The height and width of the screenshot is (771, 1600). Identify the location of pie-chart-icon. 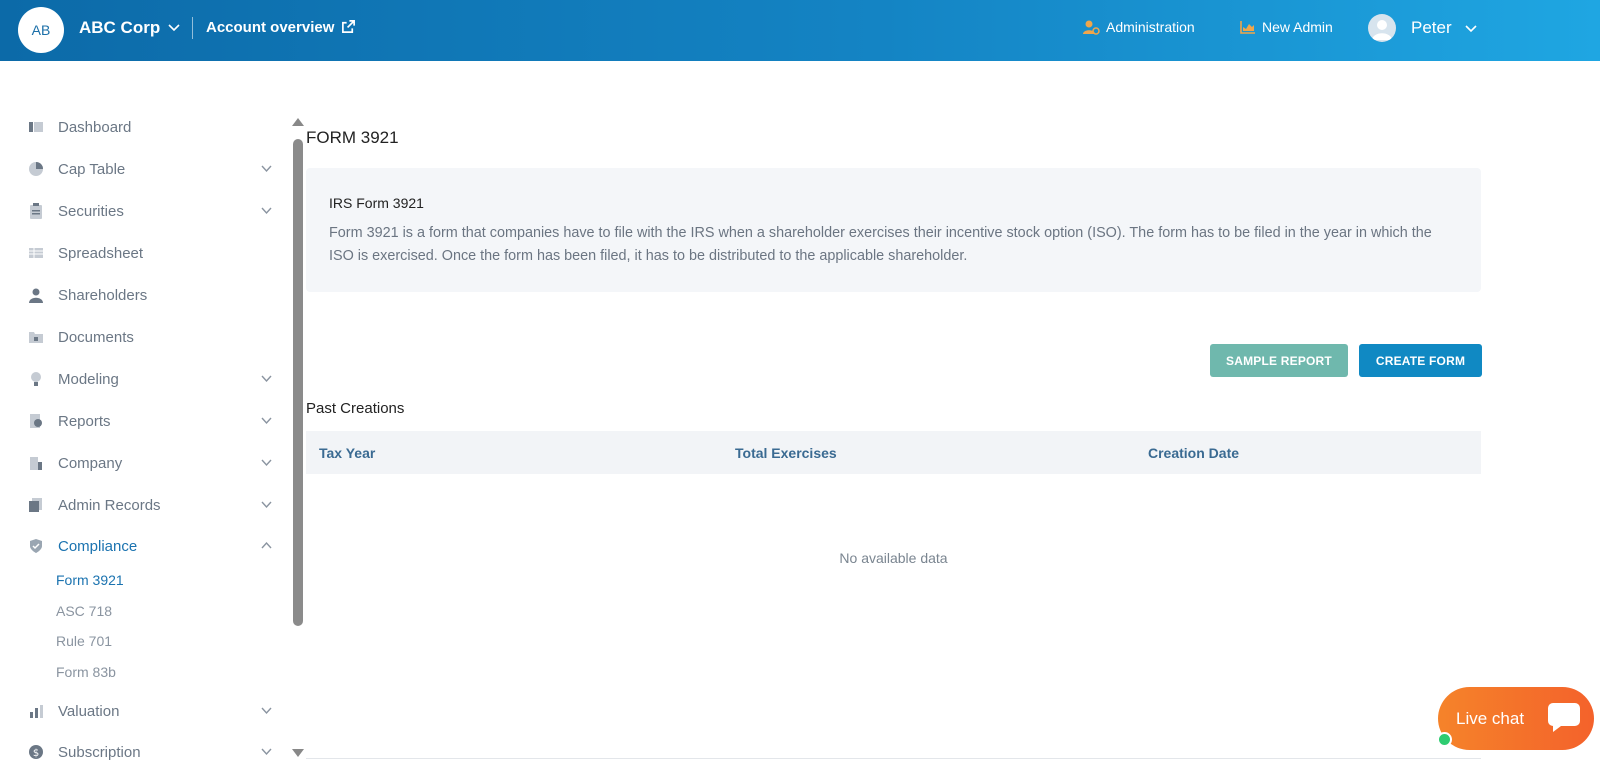
(36, 169).